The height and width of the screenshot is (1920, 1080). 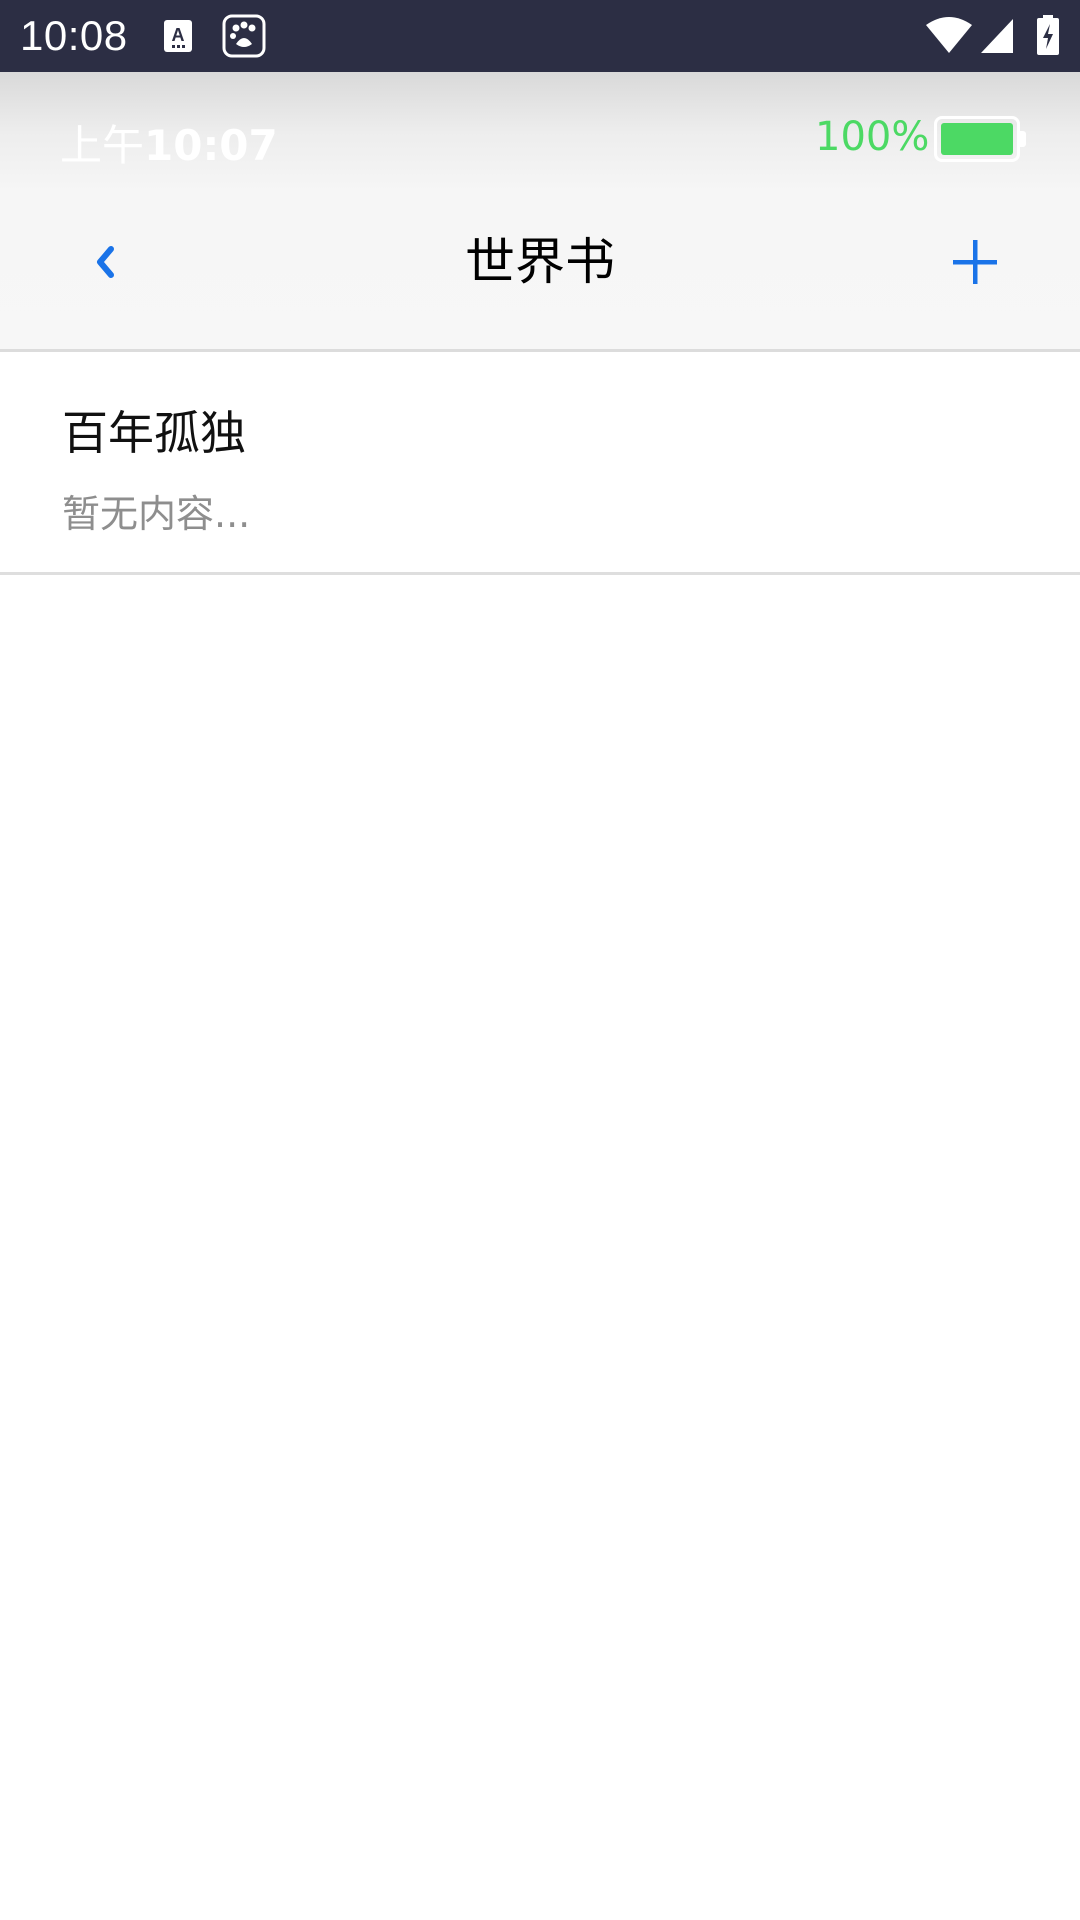 I want to click on inner-time-prefix: 上午, so click(x=102, y=145).